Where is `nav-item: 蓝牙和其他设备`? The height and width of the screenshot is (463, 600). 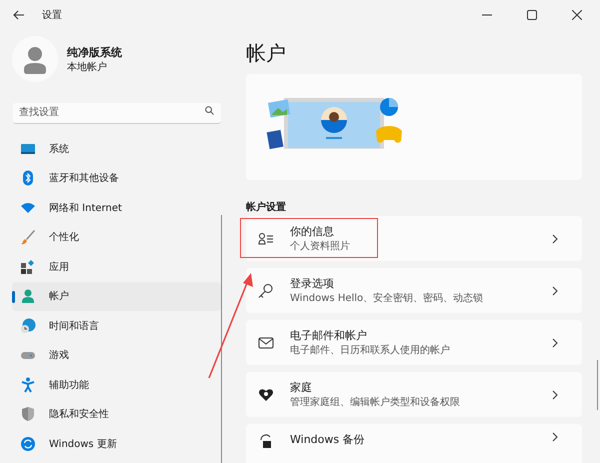
nav-item: 蓝牙和其他设备 is located at coordinates (116, 178).